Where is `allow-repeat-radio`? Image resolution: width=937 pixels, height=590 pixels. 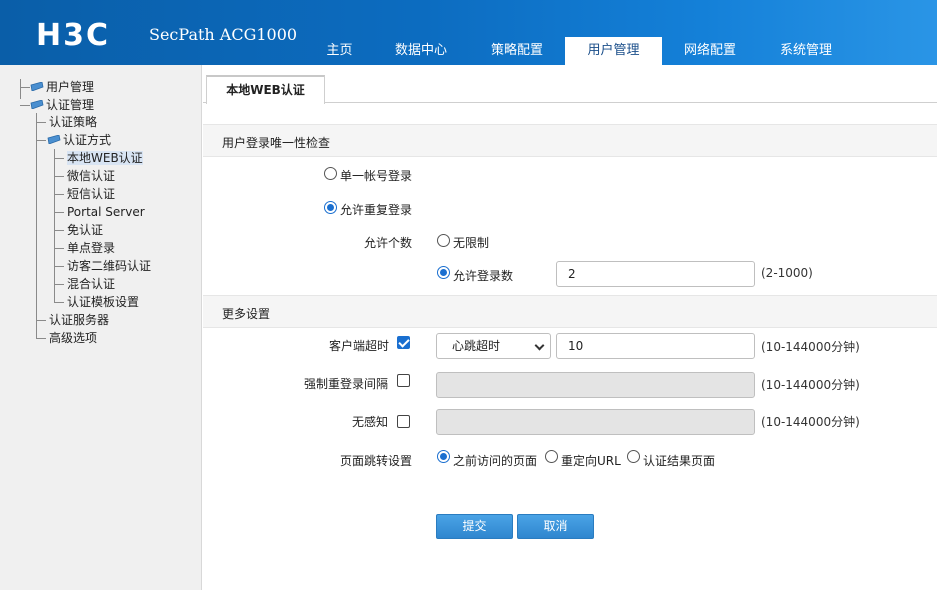
allow-repeat-radio is located at coordinates (330, 207).